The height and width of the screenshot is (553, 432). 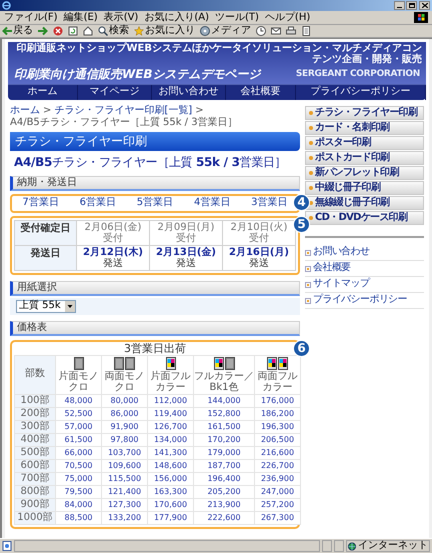 What do you see at coordinates (113, 31) in the screenshot?
I see `search-button: 検索` at bounding box center [113, 31].